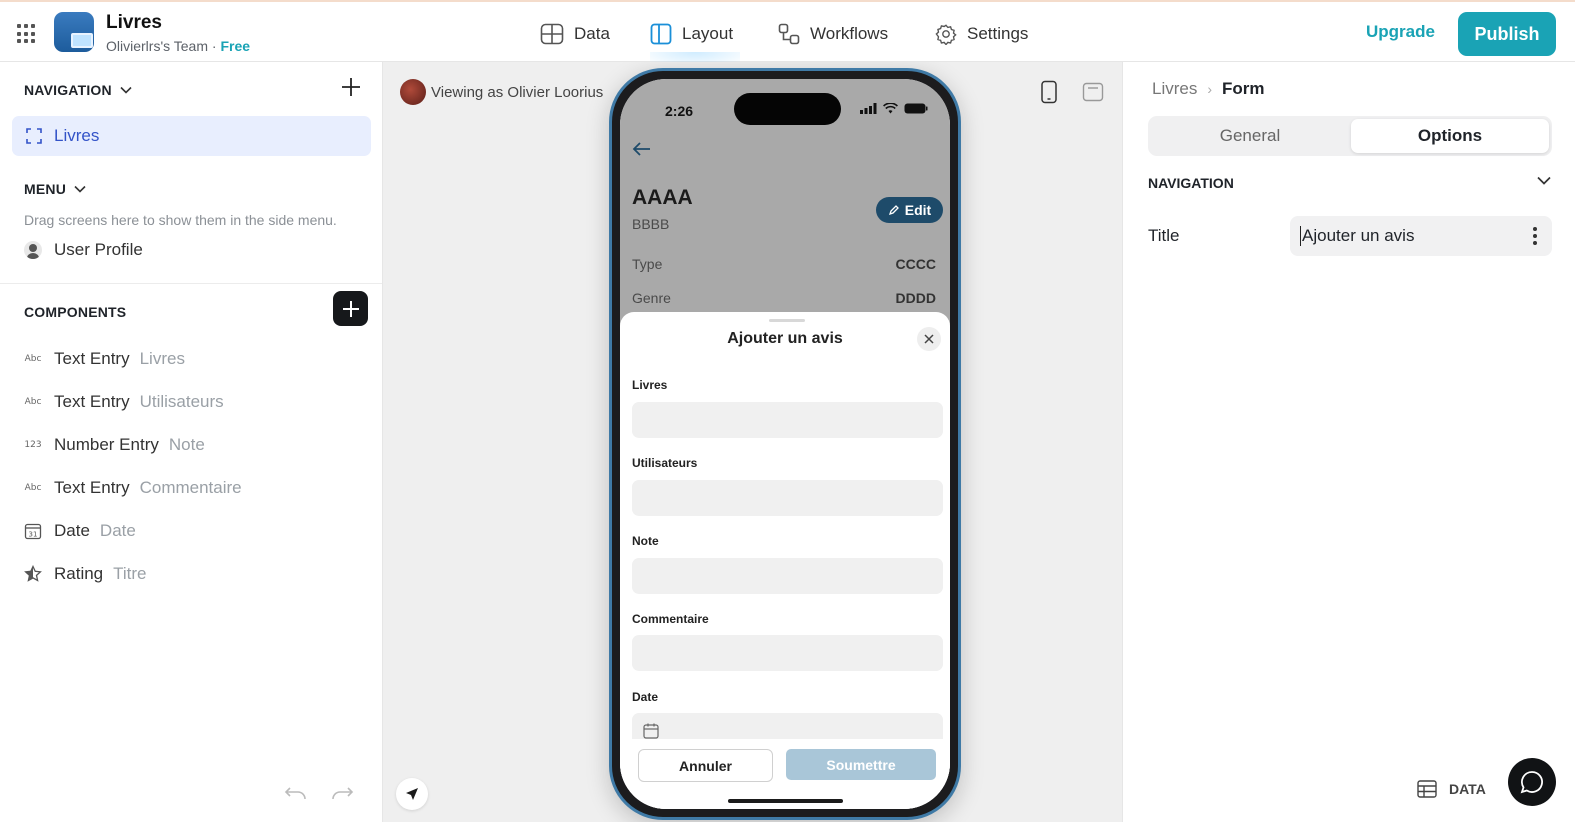 This screenshot has width=1575, height=822. What do you see at coordinates (68, 90) in the screenshot?
I see `navigation-section-title: NAVIGATION` at bounding box center [68, 90].